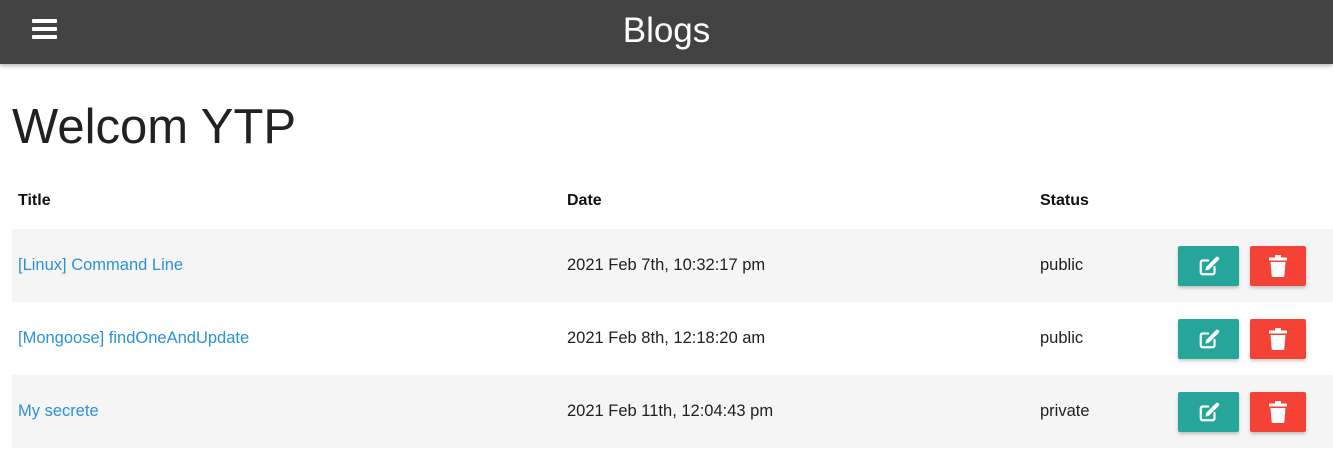 The height and width of the screenshot is (461, 1333). I want to click on top-navbar: Blogs, so click(666, 32).